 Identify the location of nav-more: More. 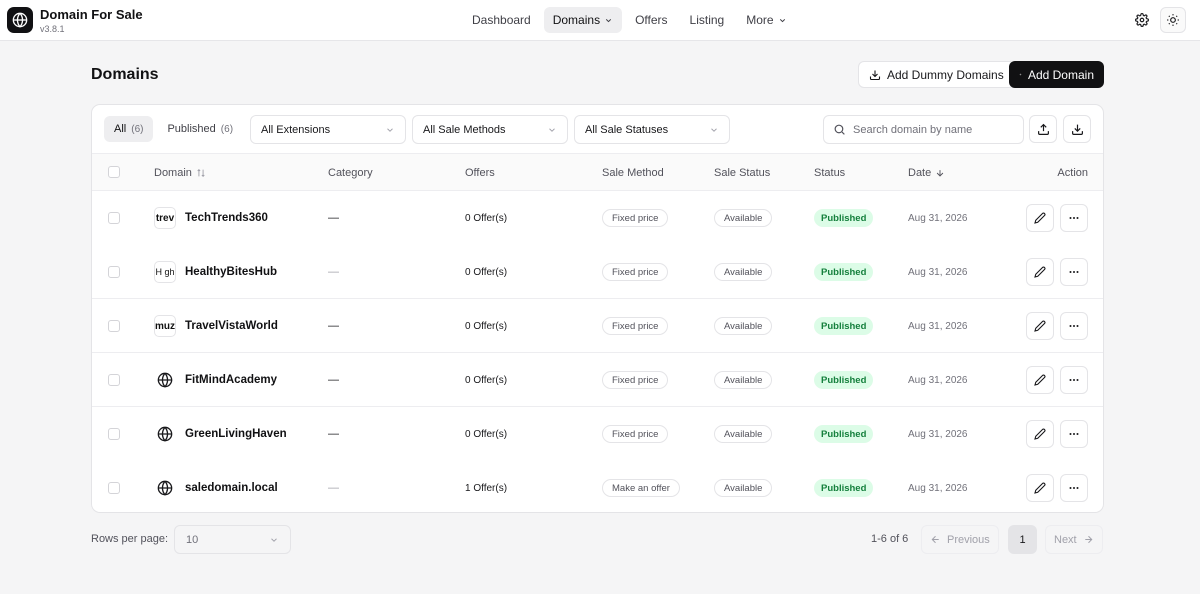
(766, 20).